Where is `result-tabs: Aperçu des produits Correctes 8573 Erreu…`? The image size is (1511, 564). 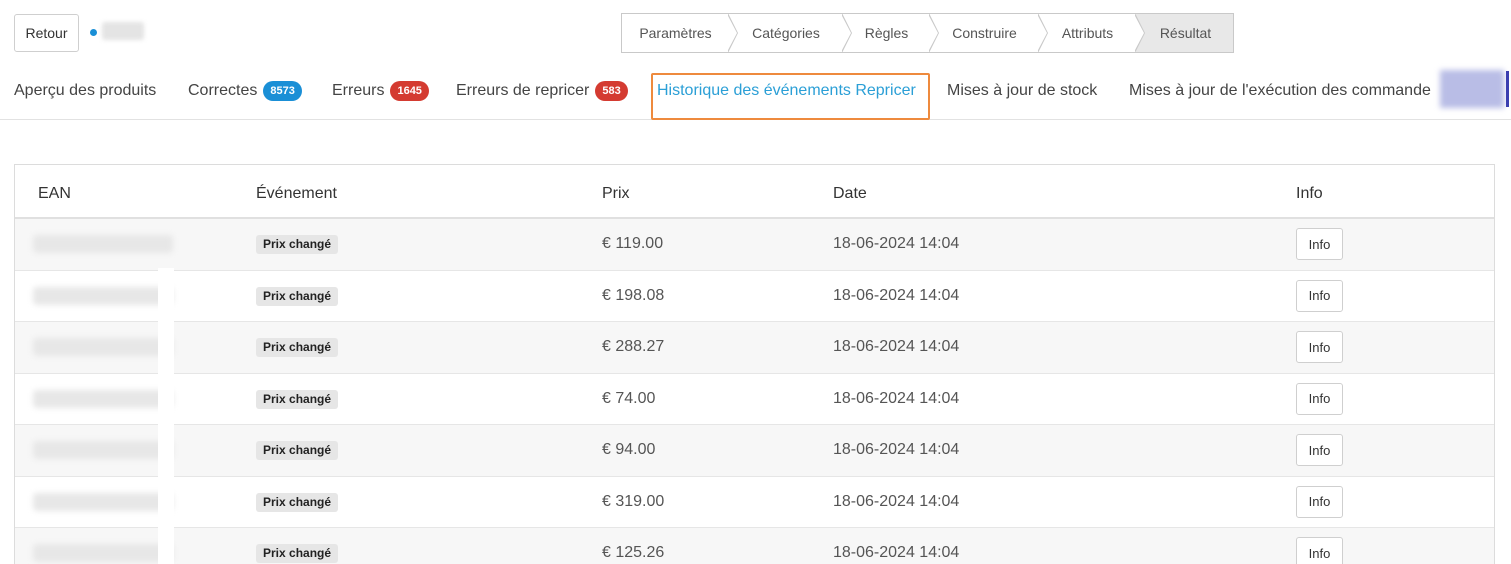
result-tabs: Aperçu des produits Correctes 8573 Erreu… is located at coordinates (755, 95).